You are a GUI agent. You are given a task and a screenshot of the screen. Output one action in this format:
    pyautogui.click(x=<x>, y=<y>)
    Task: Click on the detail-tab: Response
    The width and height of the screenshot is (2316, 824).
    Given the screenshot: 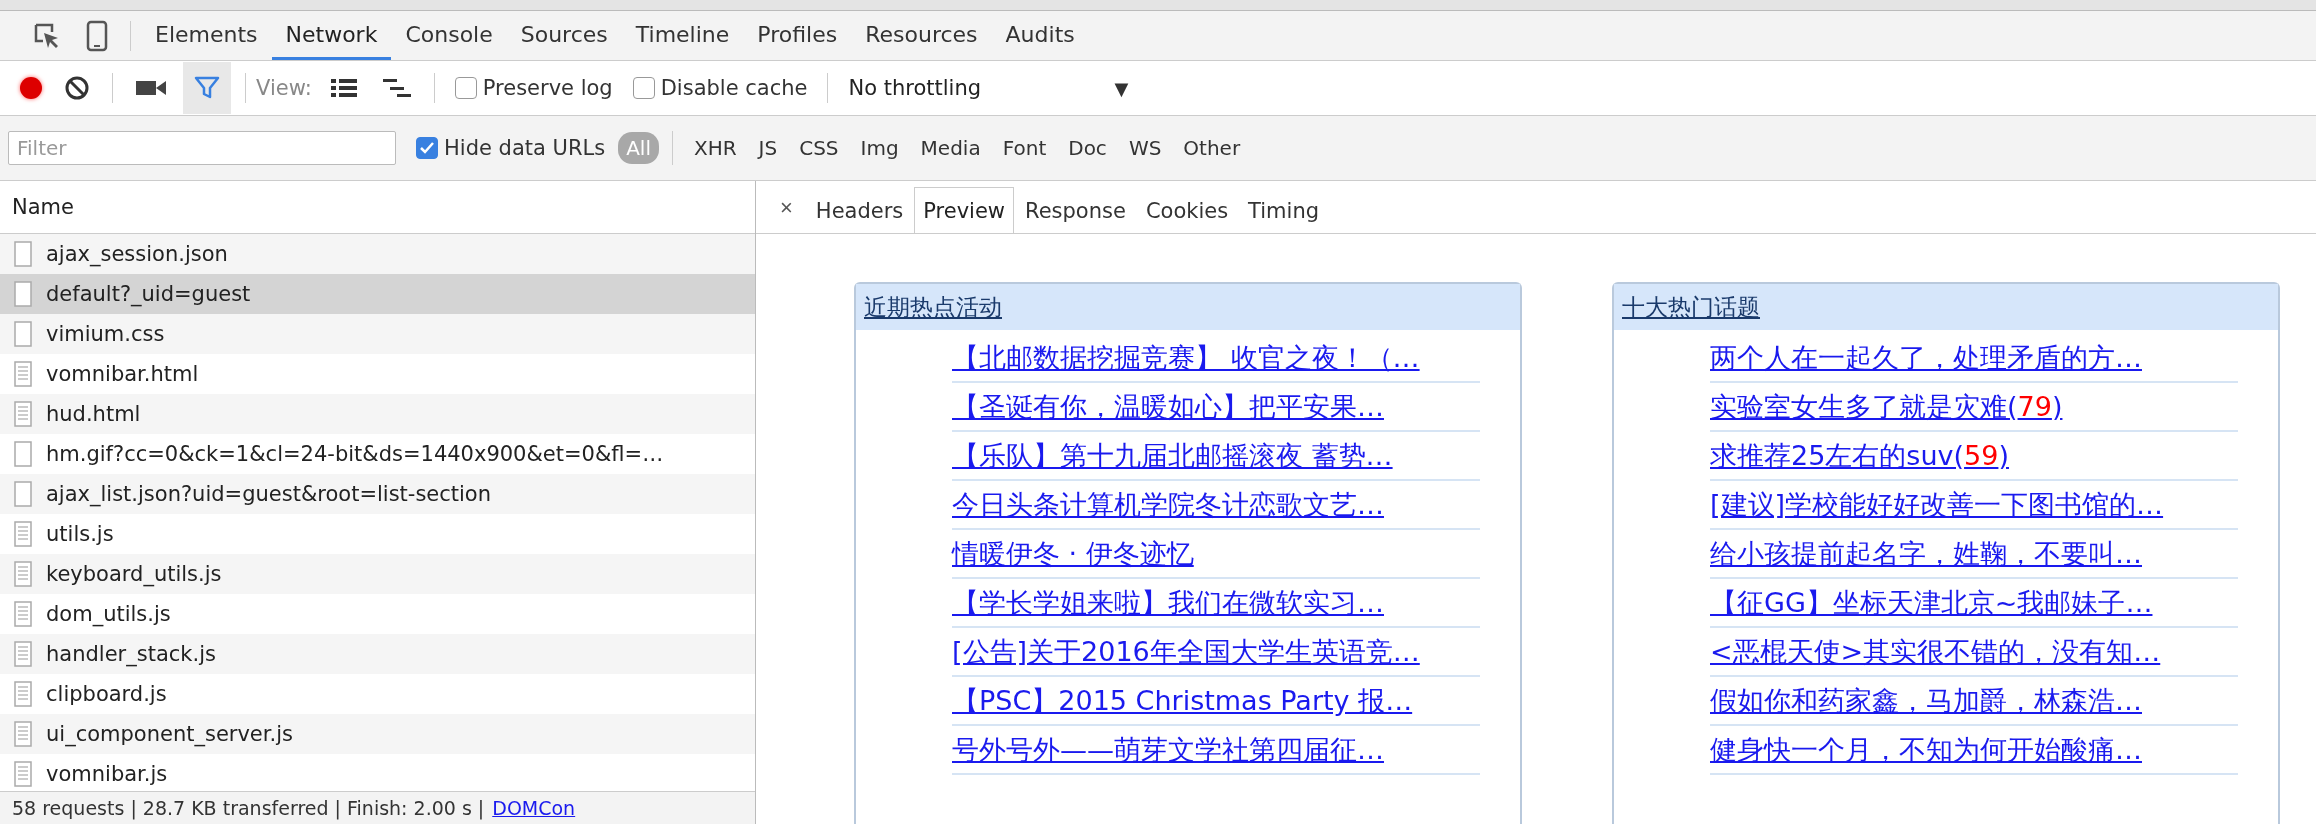 What is the action you would take?
    pyautogui.click(x=1075, y=210)
    